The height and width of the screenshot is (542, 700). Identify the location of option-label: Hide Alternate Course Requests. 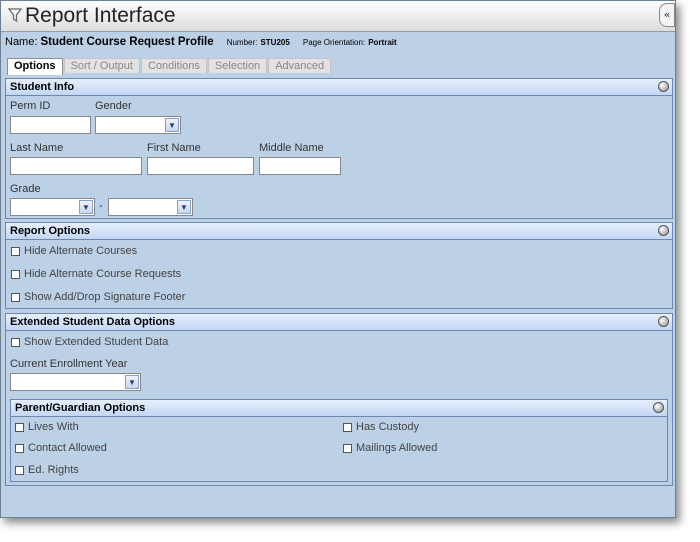
(103, 274).